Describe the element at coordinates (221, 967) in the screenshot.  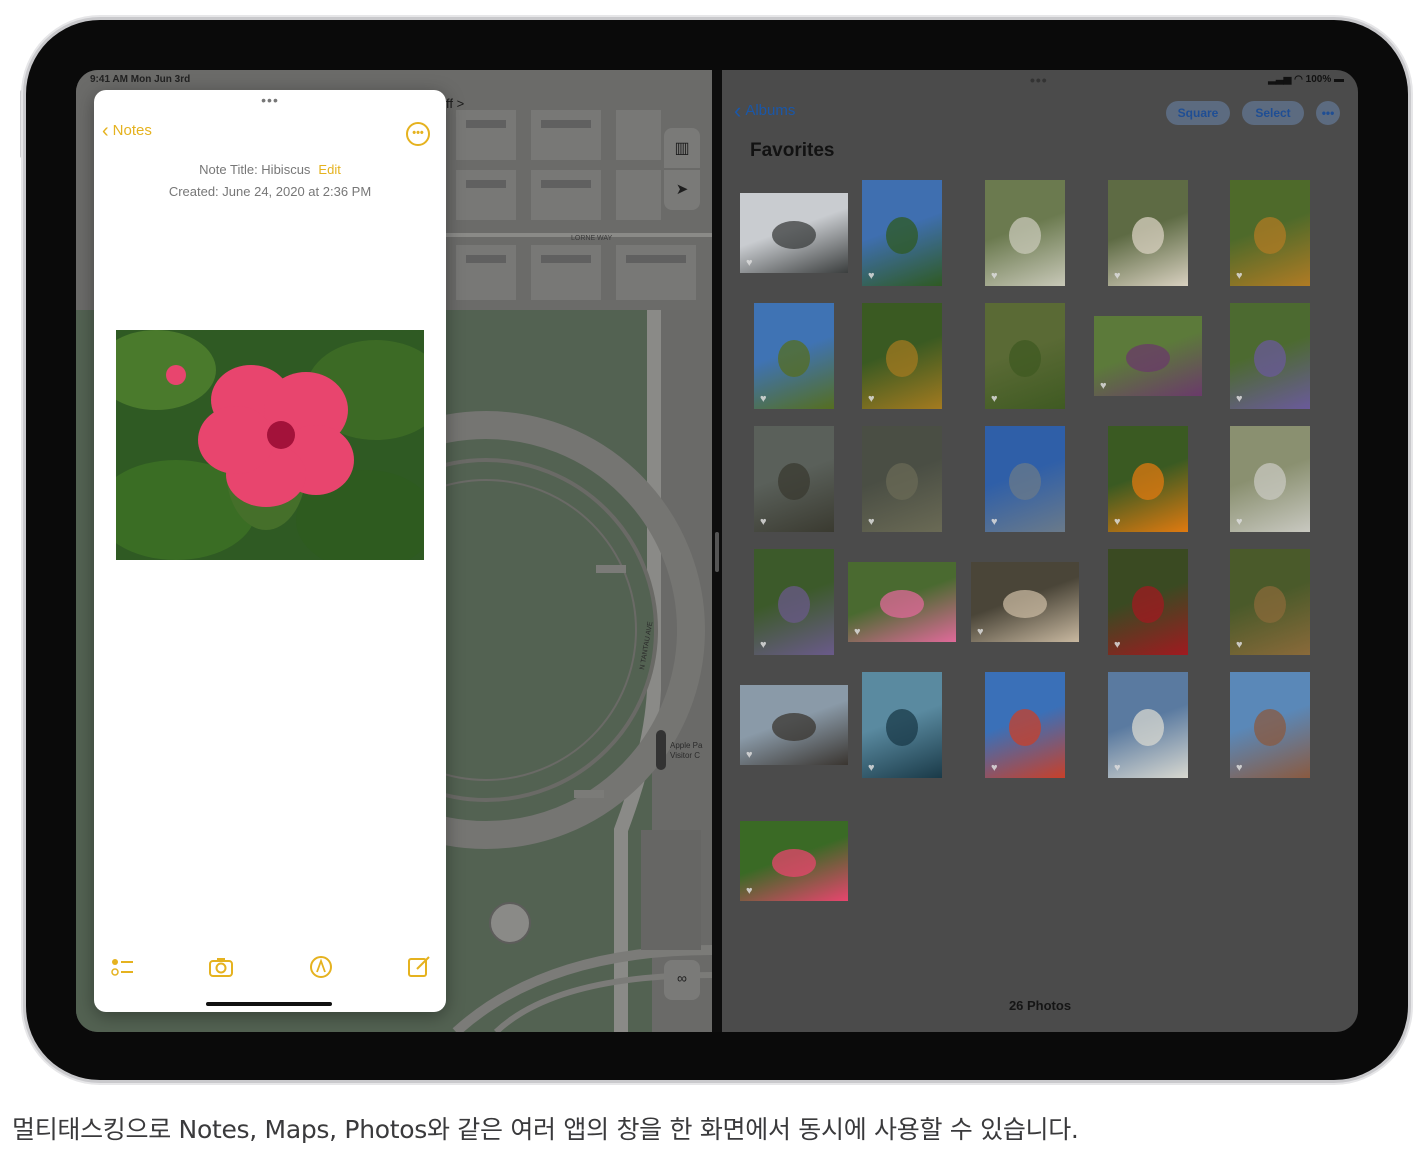
I see `camera-icon` at that location.